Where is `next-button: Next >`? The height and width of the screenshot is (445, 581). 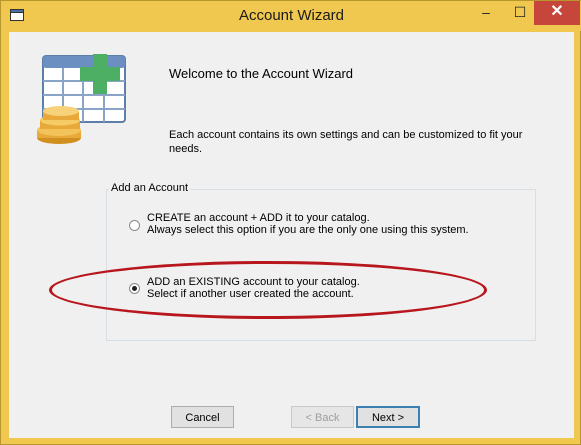 next-button: Next > is located at coordinates (388, 417).